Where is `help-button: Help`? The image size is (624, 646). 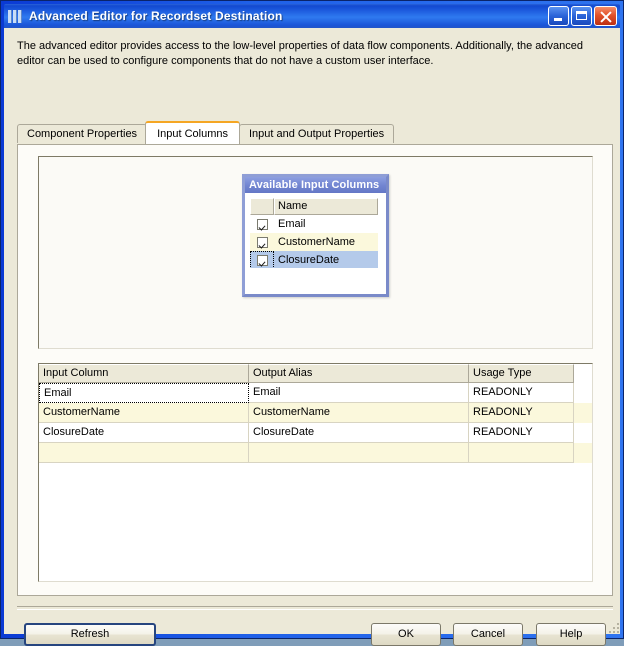 help-button: Help is located at coordinates (571, 634).